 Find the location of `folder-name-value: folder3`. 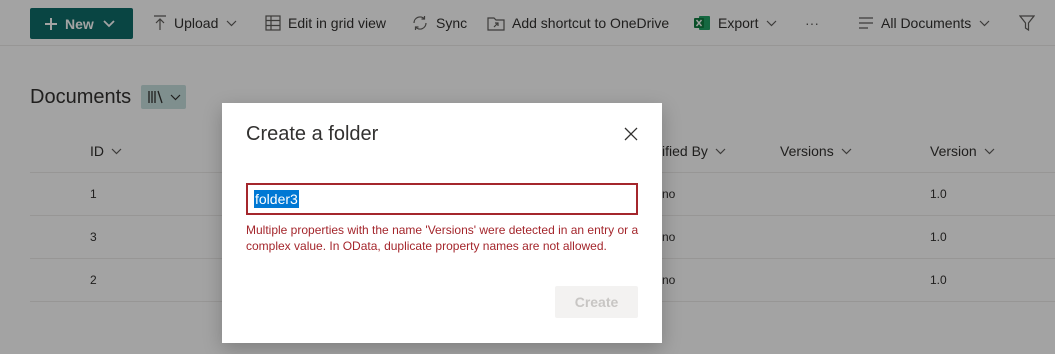

folder-name-value: folder3 is located at coordinates (276, 199).